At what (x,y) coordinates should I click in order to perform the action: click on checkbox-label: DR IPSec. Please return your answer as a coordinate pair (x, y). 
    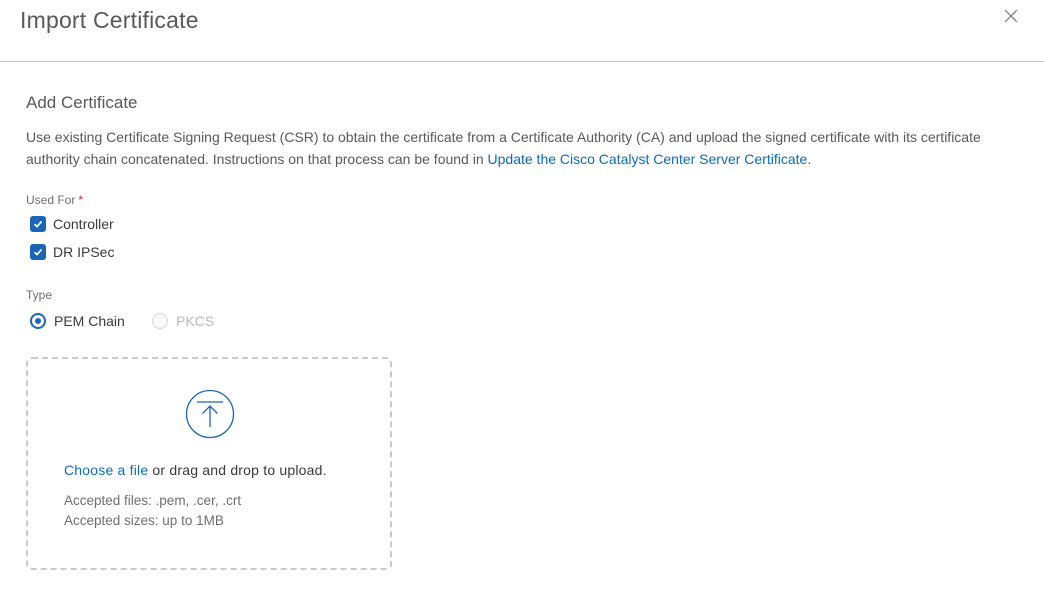
    Looking at the image, I should click on (84, 252).